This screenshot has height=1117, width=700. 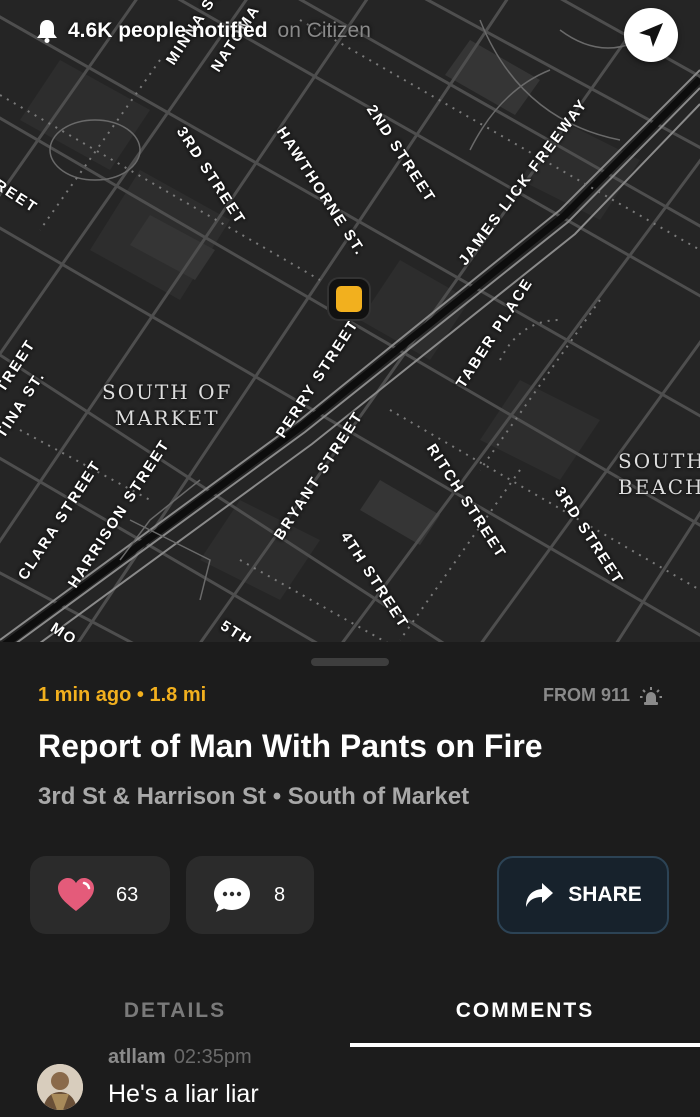 I want to click on tab-comments: COMMENTS, so click(x=525, y=1011).